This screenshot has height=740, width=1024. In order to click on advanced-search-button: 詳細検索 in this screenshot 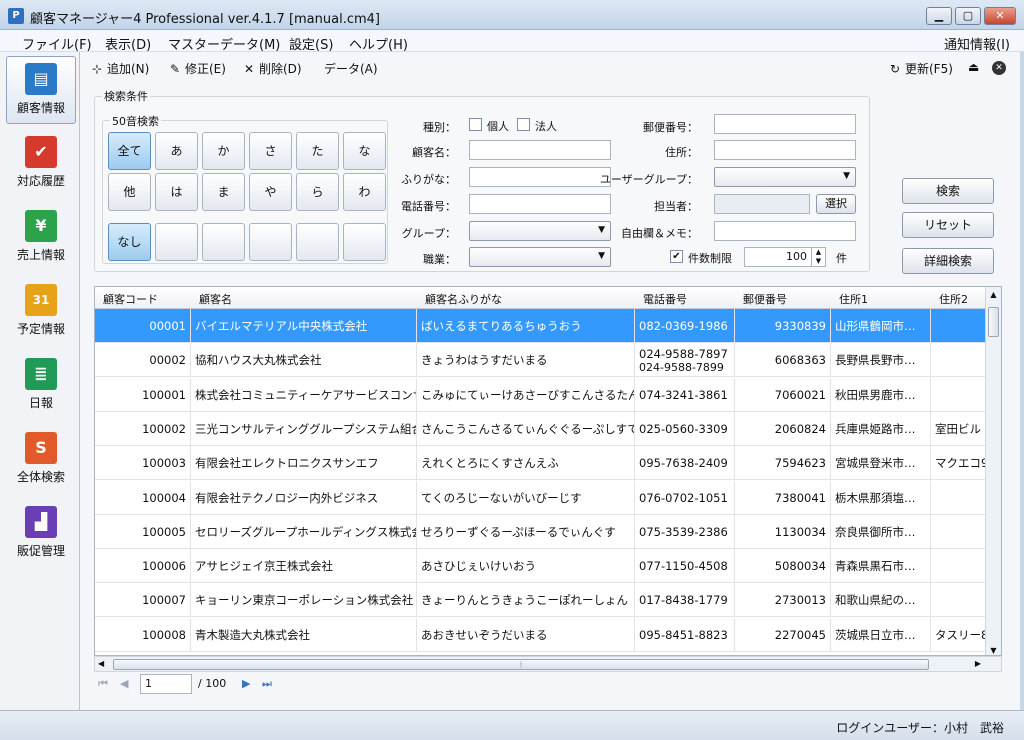, I will do `click(948, 261)`.